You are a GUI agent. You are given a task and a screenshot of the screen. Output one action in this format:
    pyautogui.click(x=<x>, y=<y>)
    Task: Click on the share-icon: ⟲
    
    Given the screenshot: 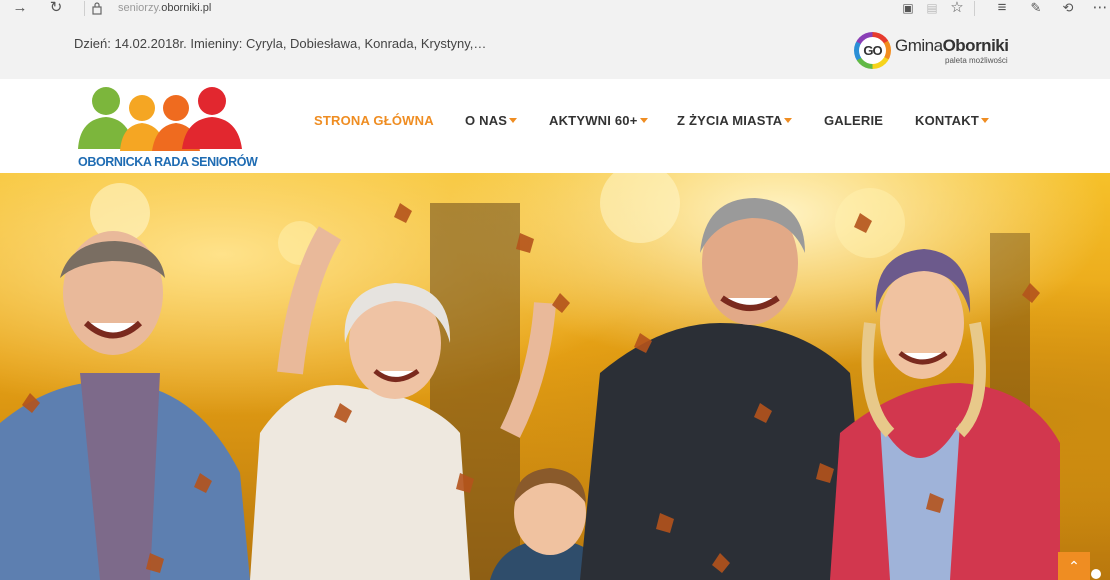 What is the action you would take?
    pyautogui.click(x=1068, y=9)
    